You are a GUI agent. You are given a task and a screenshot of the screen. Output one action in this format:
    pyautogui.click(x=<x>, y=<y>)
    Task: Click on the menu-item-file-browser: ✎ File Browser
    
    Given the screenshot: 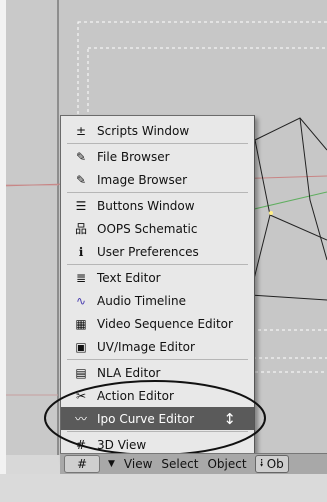 What is the action you would take?
    pyautogui.click(x=157, y=156)
    